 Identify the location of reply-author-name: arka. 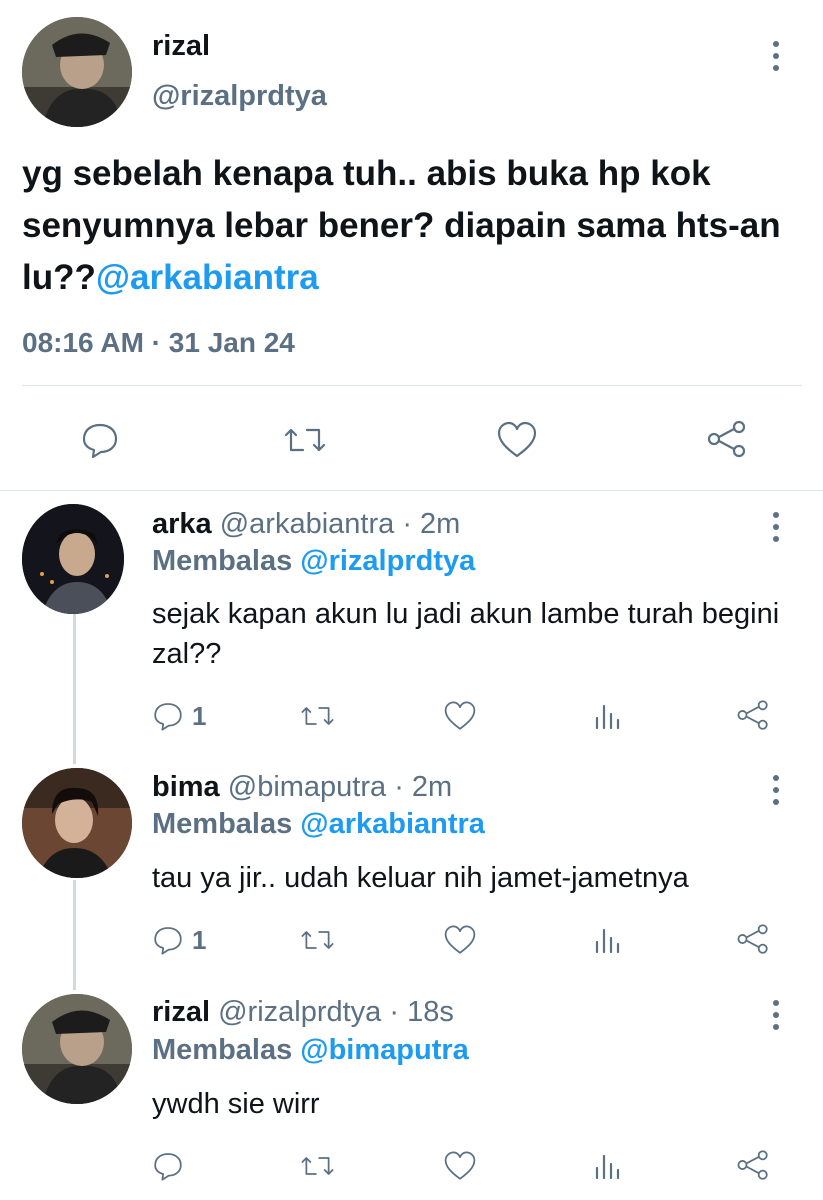
(182, 524).